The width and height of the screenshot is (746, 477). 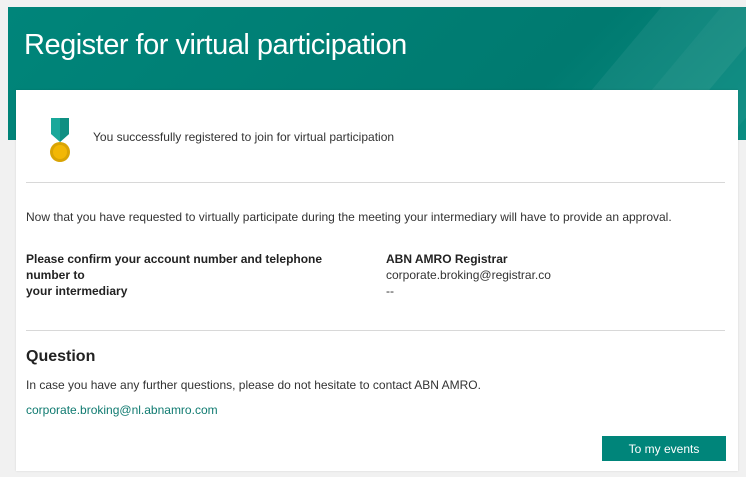 What do you see at coordinates (77, 291) in the screenshot?
I see `confirm-line-2: your intermediary` at bounding box center [77, 291].